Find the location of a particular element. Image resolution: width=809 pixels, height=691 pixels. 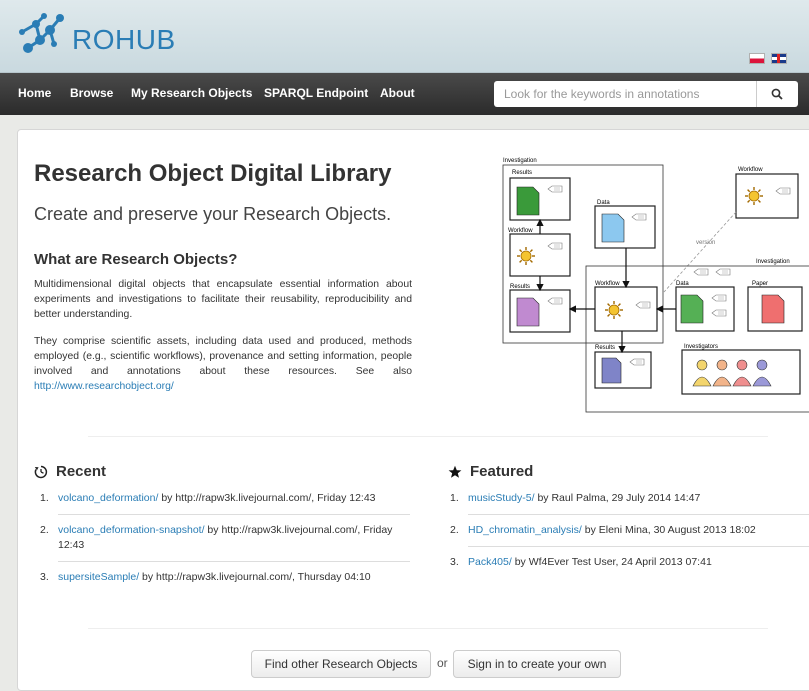

diagram-label-data-top: Data is located at coordinates (603, 203).